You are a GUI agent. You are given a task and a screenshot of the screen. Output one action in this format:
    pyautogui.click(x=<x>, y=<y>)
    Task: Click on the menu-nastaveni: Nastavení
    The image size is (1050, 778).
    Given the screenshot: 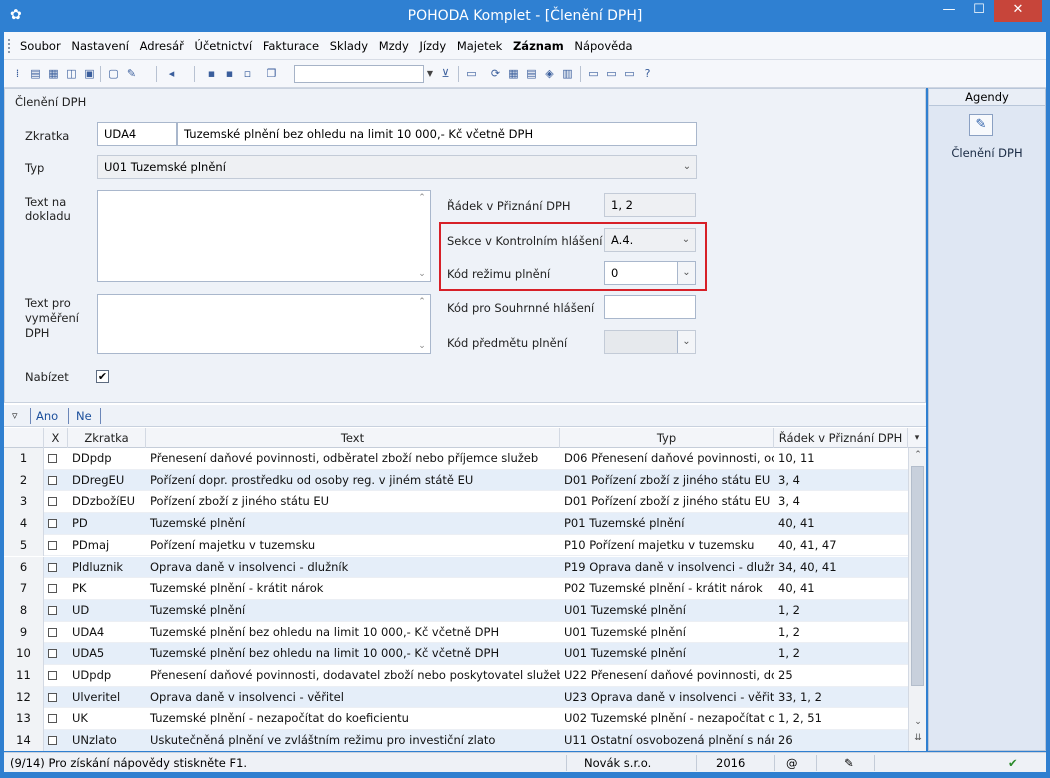 What is the action you would take?
    pyautogui.click(x=100, y=46)
    